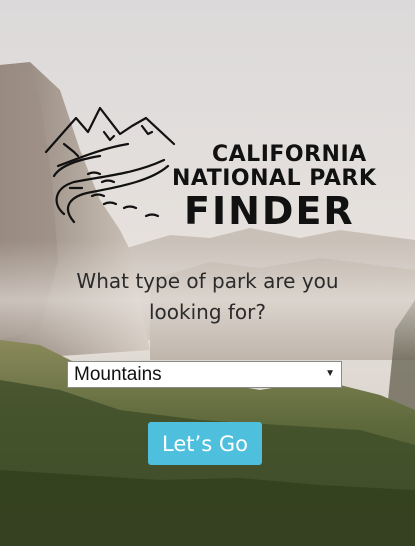 The width and height of the screenshot is (415, 546). Describe the element at coordinates (274, 178) in the screenshot. I see `brand-line-national-park: NATIONAL PARK` at that location.